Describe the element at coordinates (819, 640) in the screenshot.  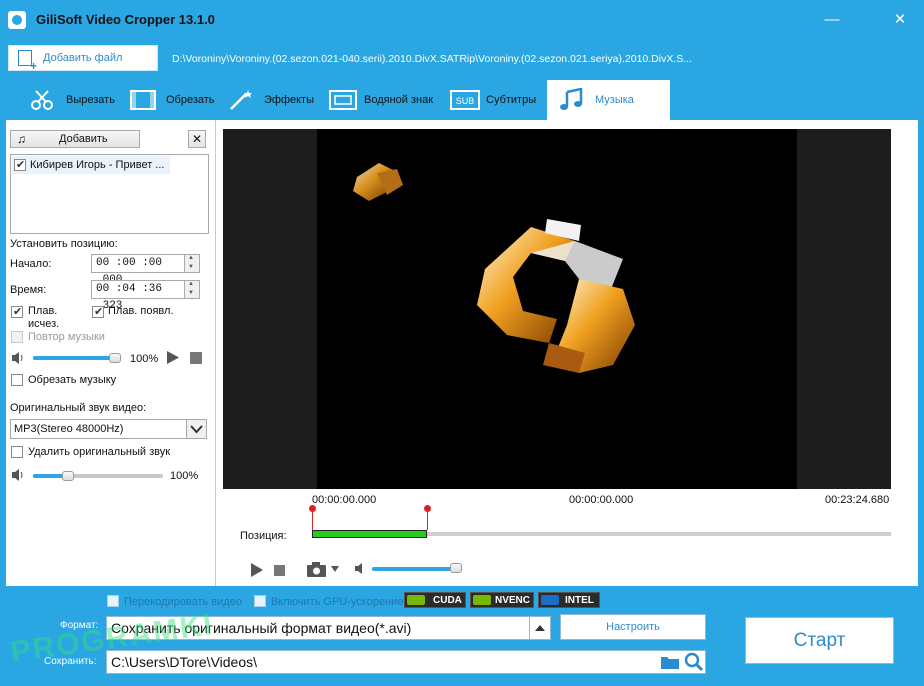
I see `start-button: Старт` at that location.